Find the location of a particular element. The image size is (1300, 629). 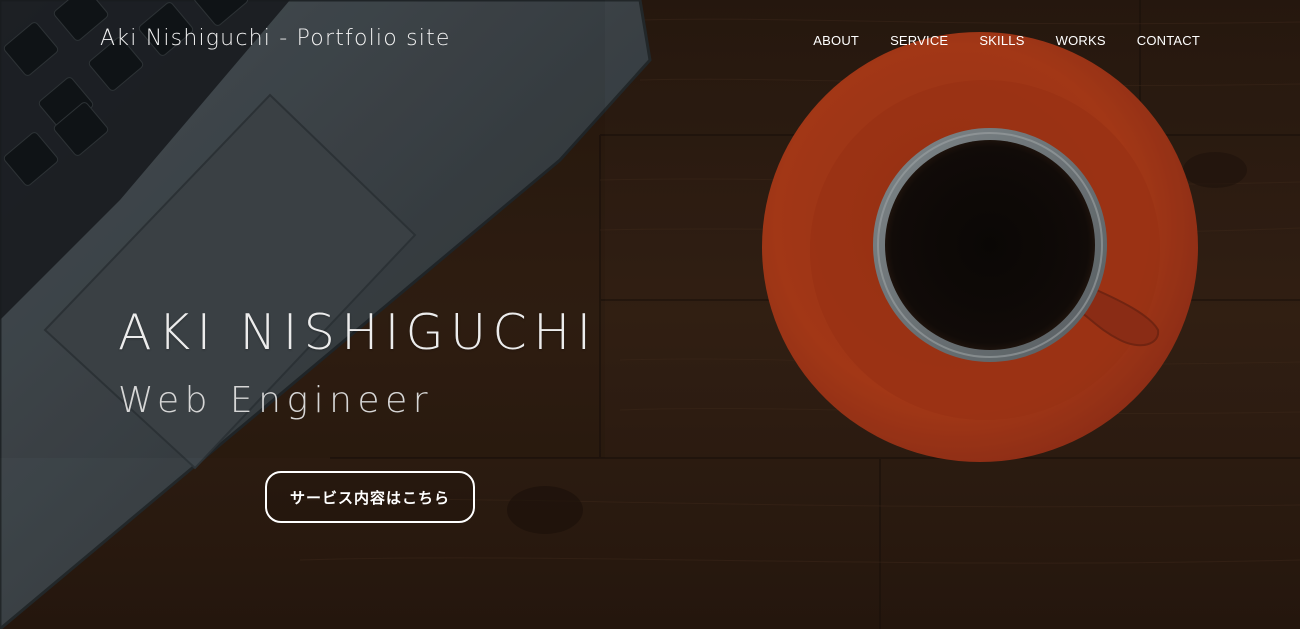

nav-link-works: WORKS is located at coordinates (1081, 40).